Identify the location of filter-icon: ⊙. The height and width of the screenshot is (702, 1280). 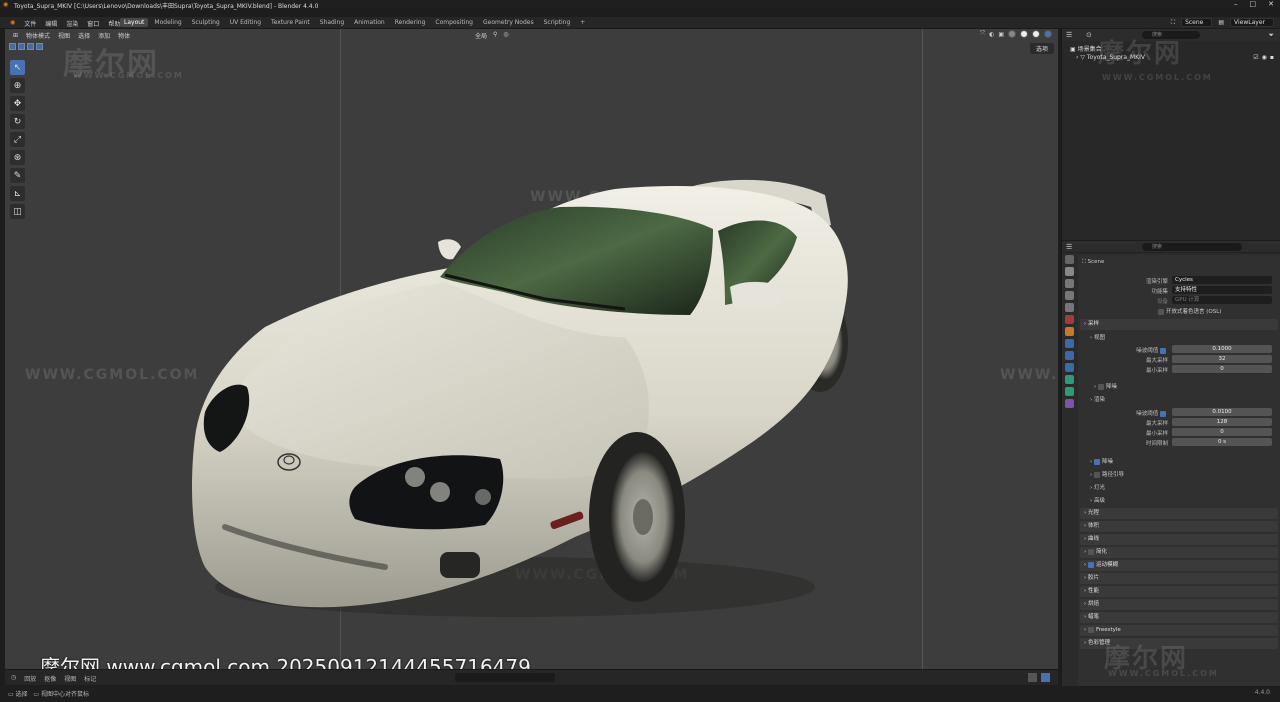
(1089, 35).